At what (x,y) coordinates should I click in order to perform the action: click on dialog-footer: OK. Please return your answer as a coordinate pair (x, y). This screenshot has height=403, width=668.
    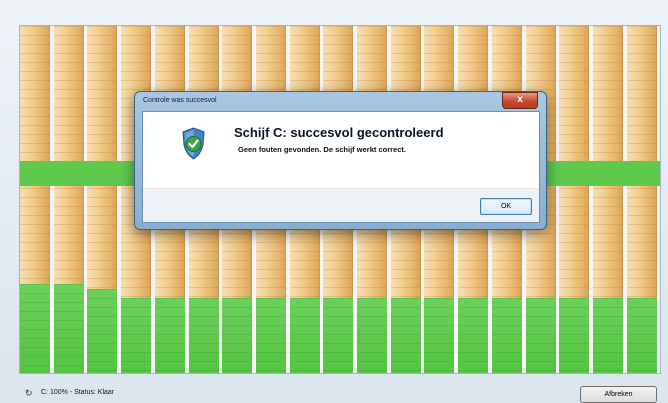
    Looking at the image, I should click on (341, 205).